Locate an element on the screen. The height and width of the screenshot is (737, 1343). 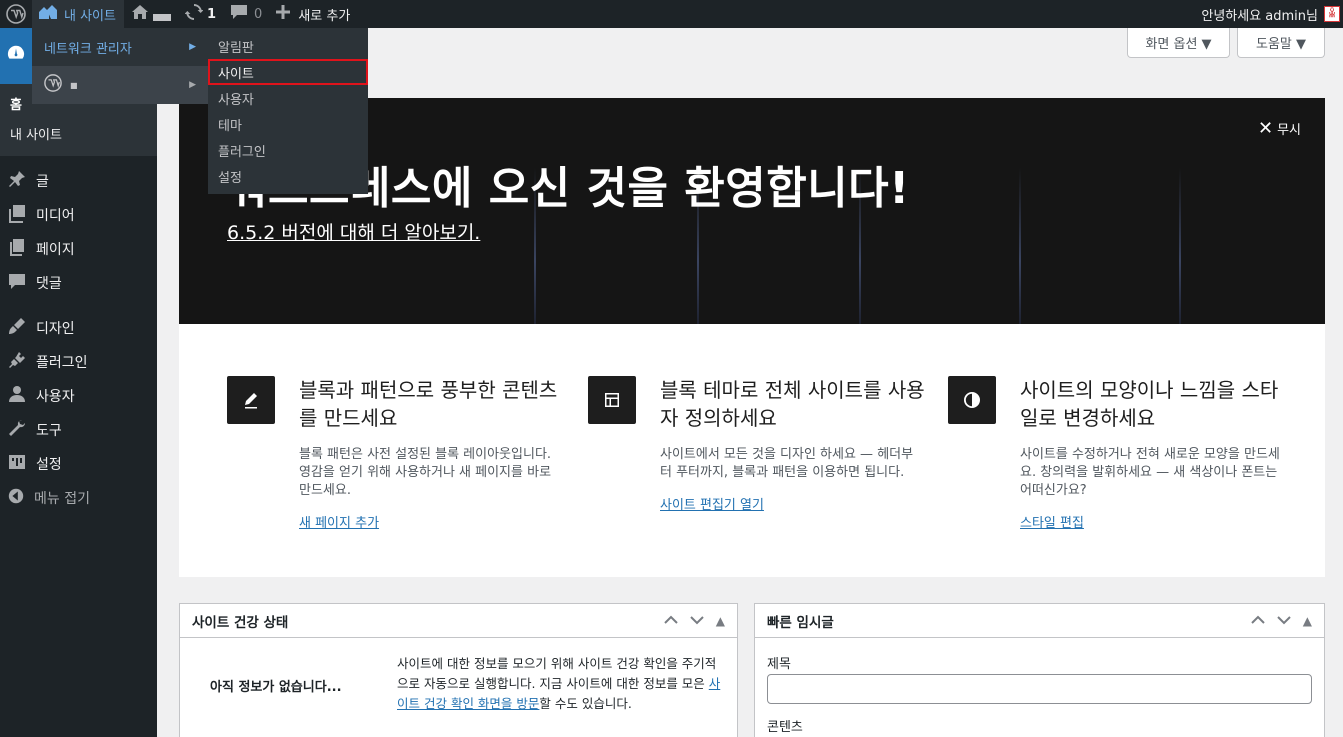
sidebar-item-label: 설정 is located at coordinates (49, 465).